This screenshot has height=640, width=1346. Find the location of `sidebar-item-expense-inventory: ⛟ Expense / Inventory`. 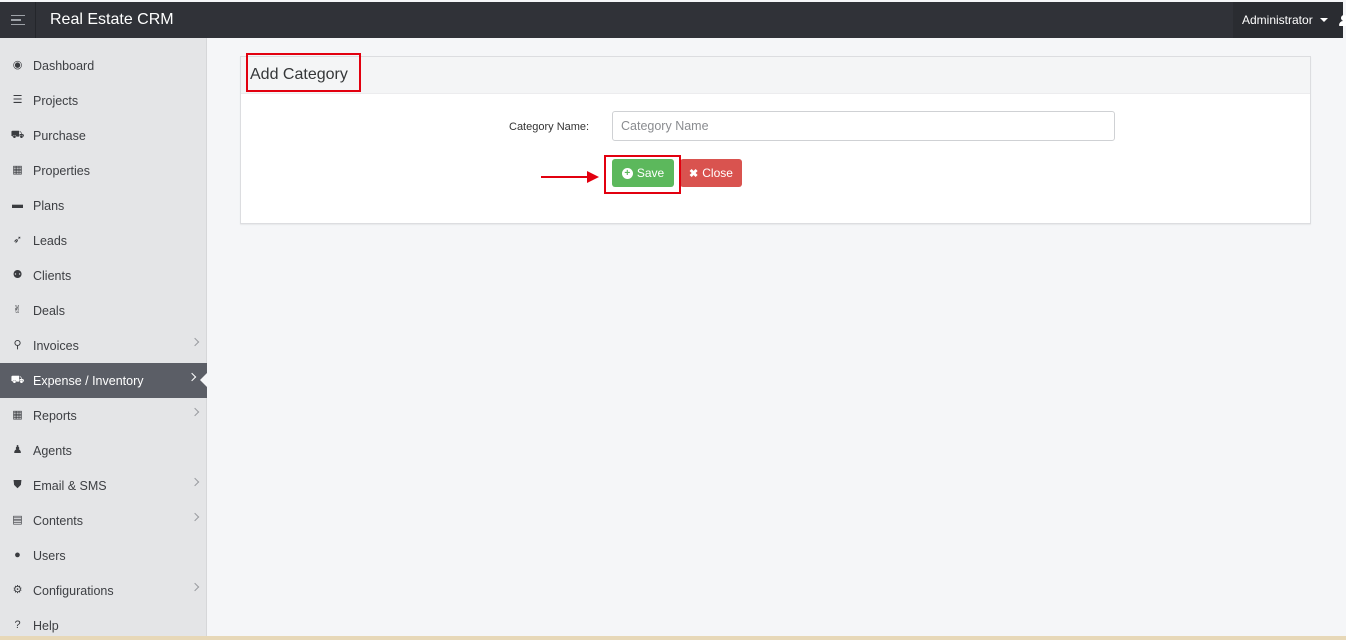

sidebar-item-expense-inventory: ⛟ Expense / Inventory is located at coordinates (103, 380).